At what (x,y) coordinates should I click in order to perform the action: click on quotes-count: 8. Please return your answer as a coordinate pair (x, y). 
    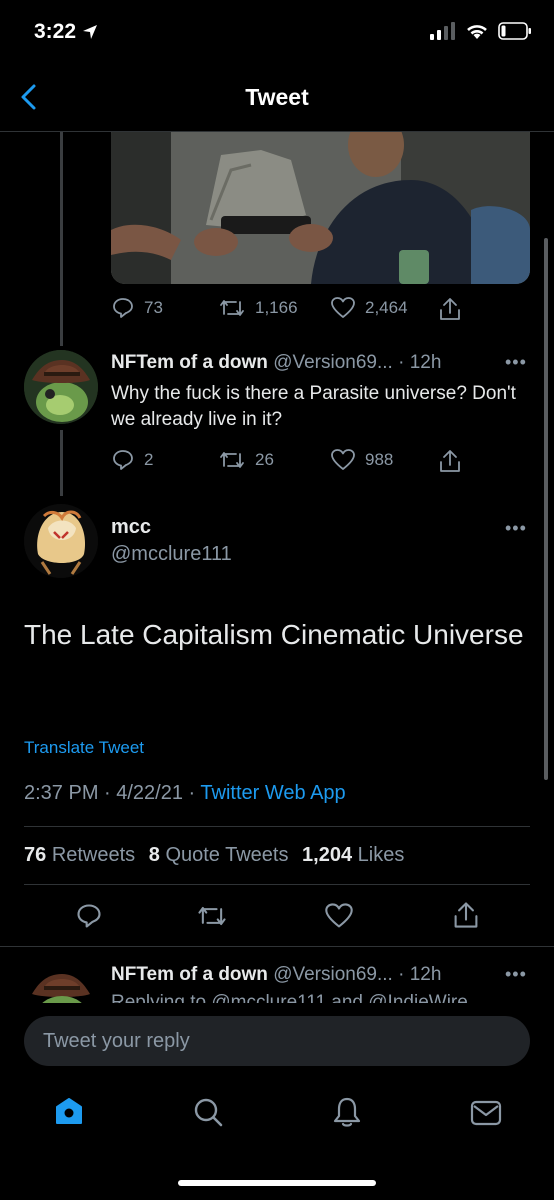
    Looking at the image, I should click on (154, 855).